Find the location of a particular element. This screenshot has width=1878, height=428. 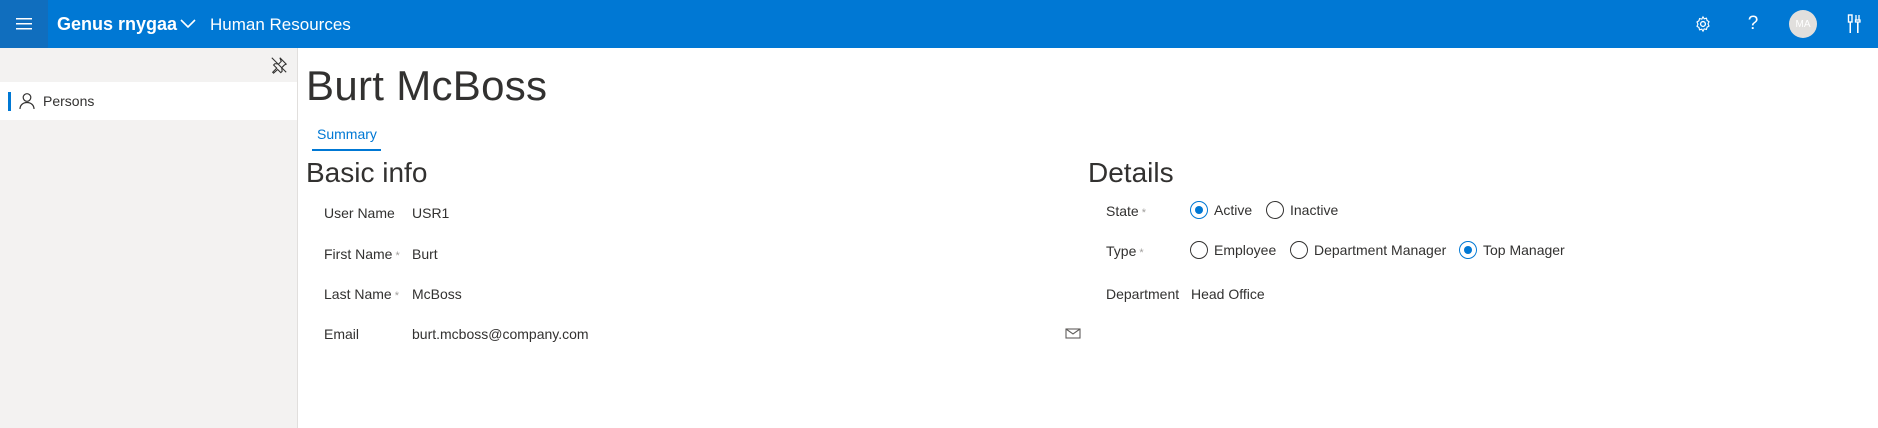

user-name-value: USR1 is located at coordinates (430, 213).